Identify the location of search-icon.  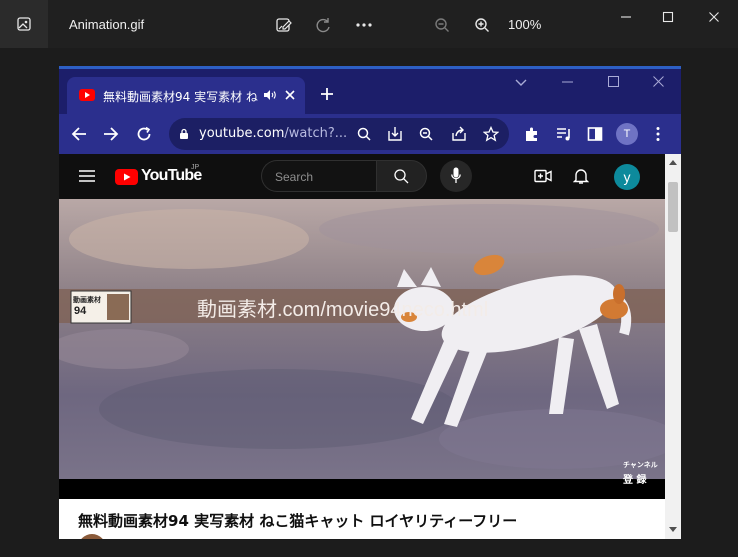
(401, 176).